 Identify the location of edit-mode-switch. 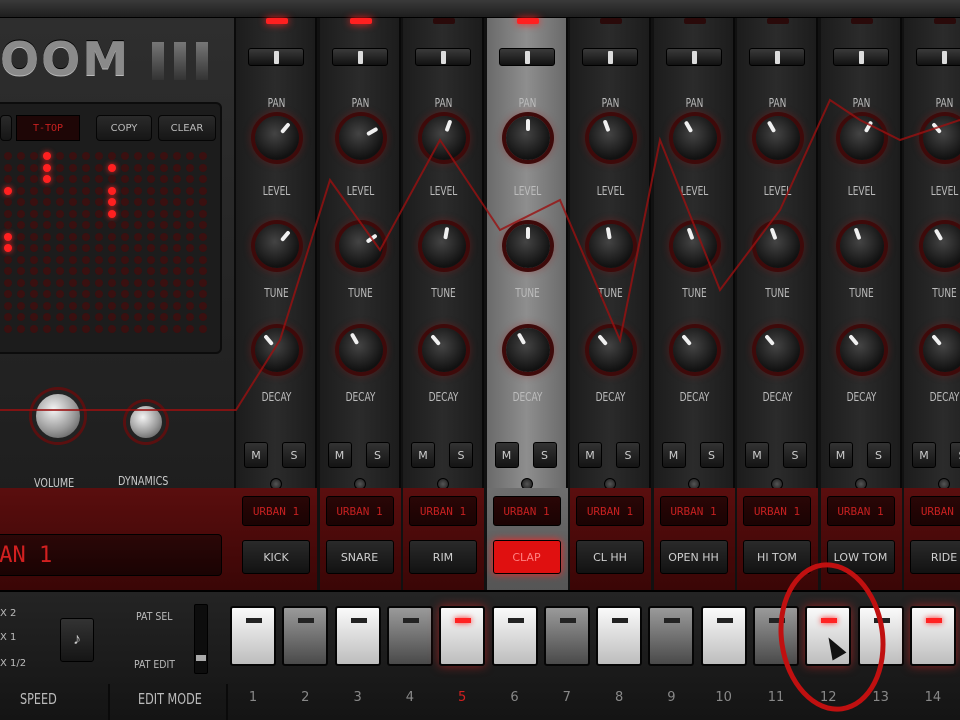
(201, 639).